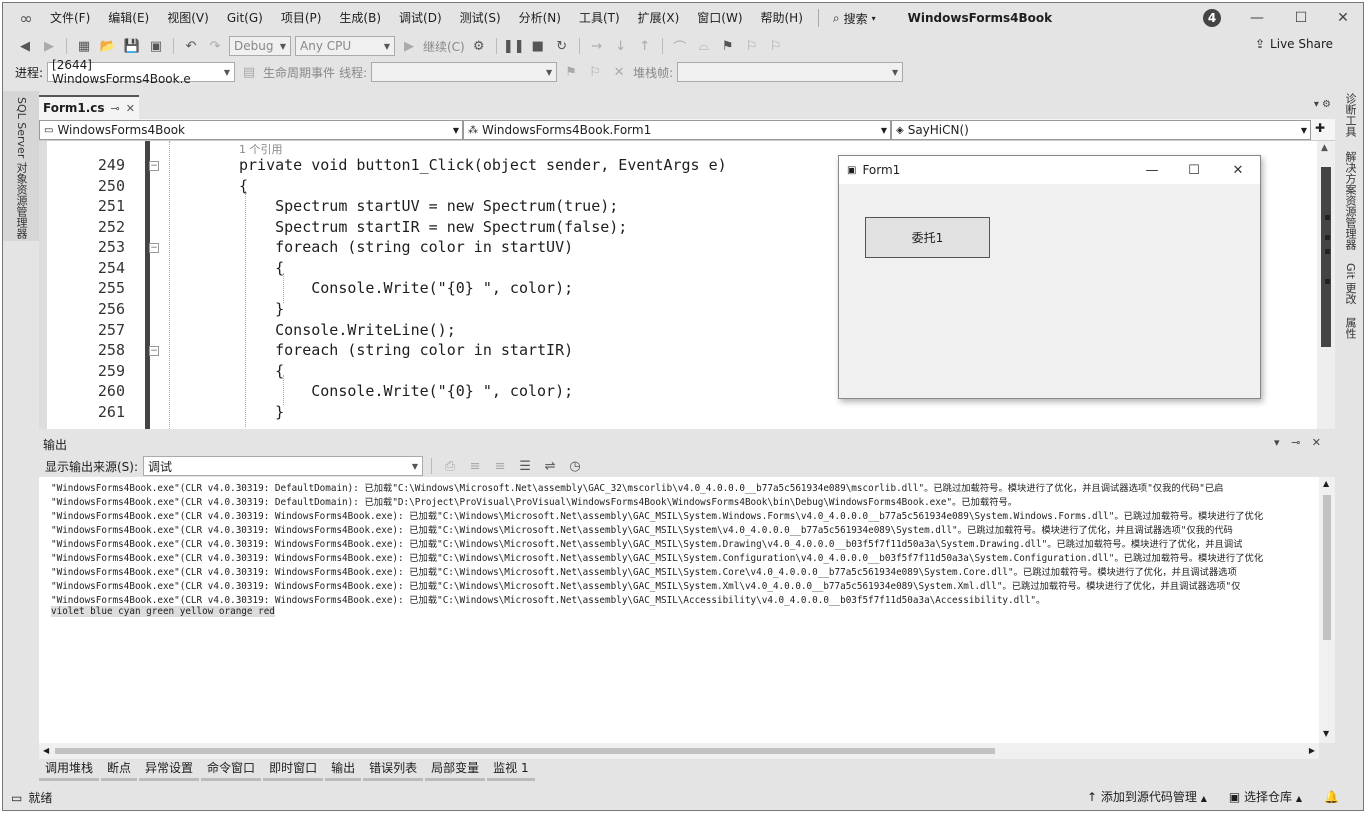 The image size is (1366, 813). What do you see at coordinates (500, 466) in the screenshot?
I see `next-message-icon: ≡` at bounding box center [500, 466].